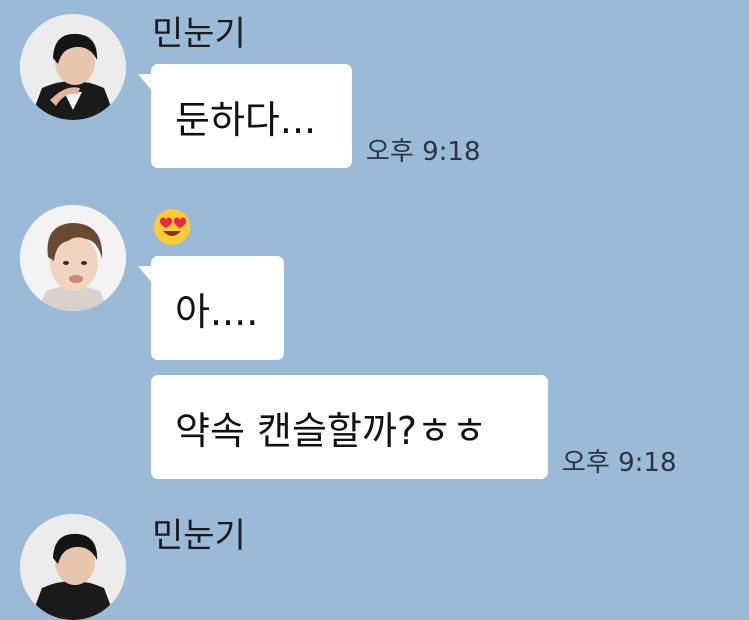 This screenshot has width=749, height=620. I want to click on avatar-curly-hair-man, so click(73, 258).